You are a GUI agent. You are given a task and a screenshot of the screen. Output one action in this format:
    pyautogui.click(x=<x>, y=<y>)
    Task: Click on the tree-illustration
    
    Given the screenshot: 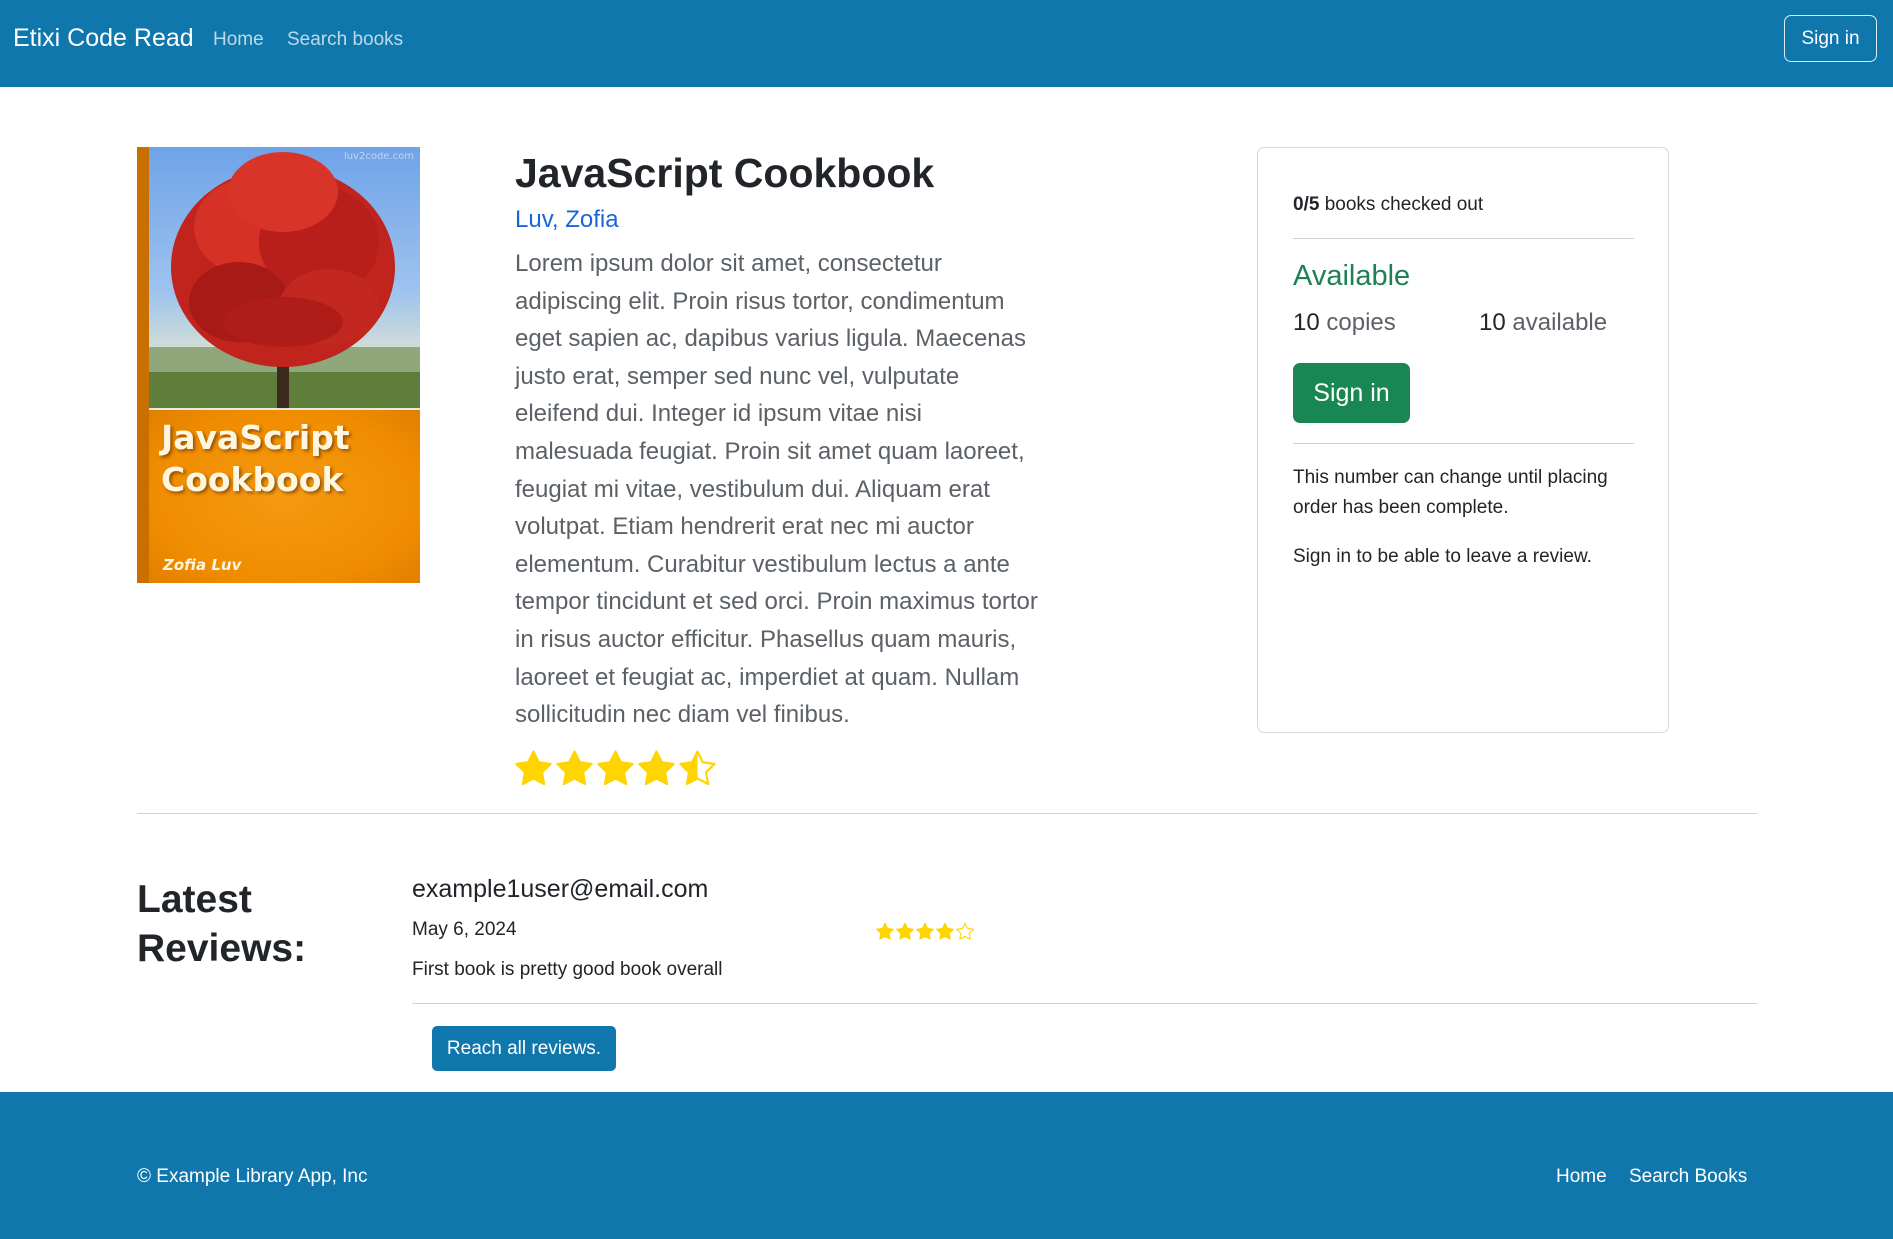 What is the action you would take?
    pyautogui.click(x=284, y=281)
    